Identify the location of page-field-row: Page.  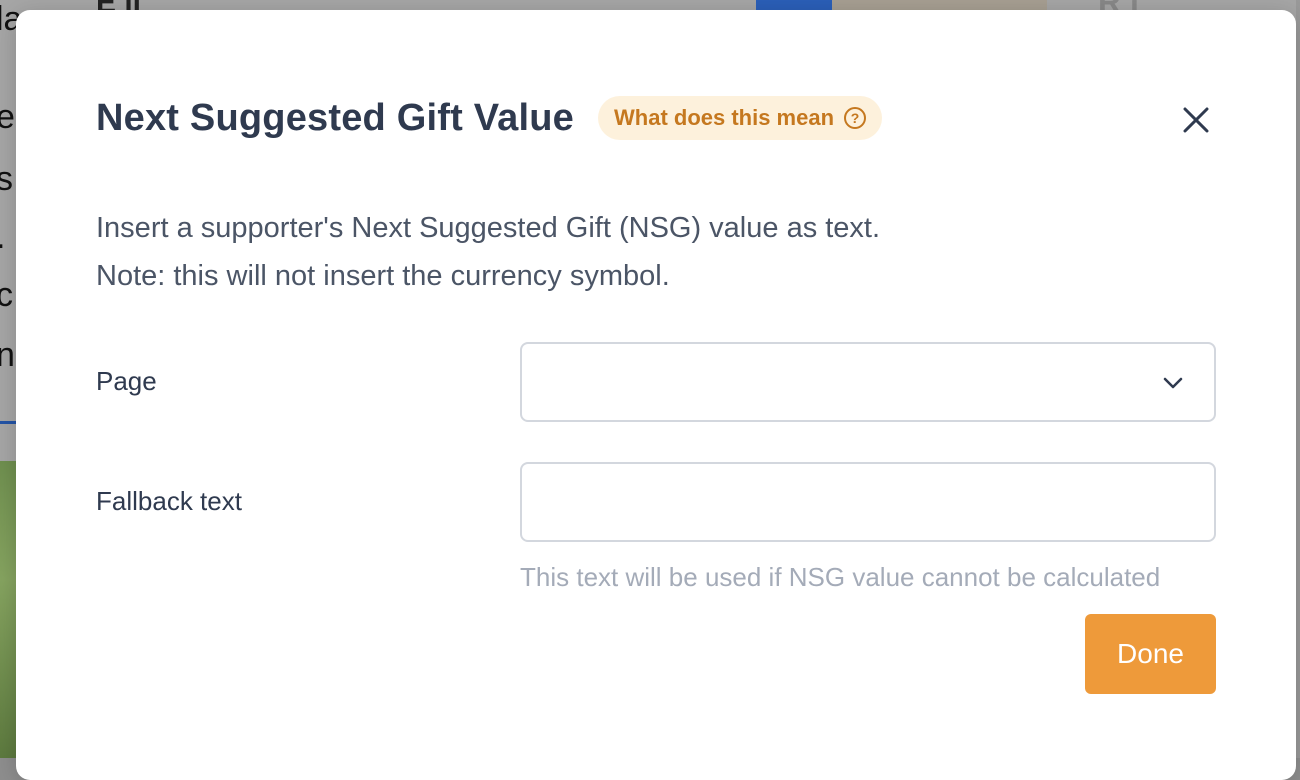
(656, 382).